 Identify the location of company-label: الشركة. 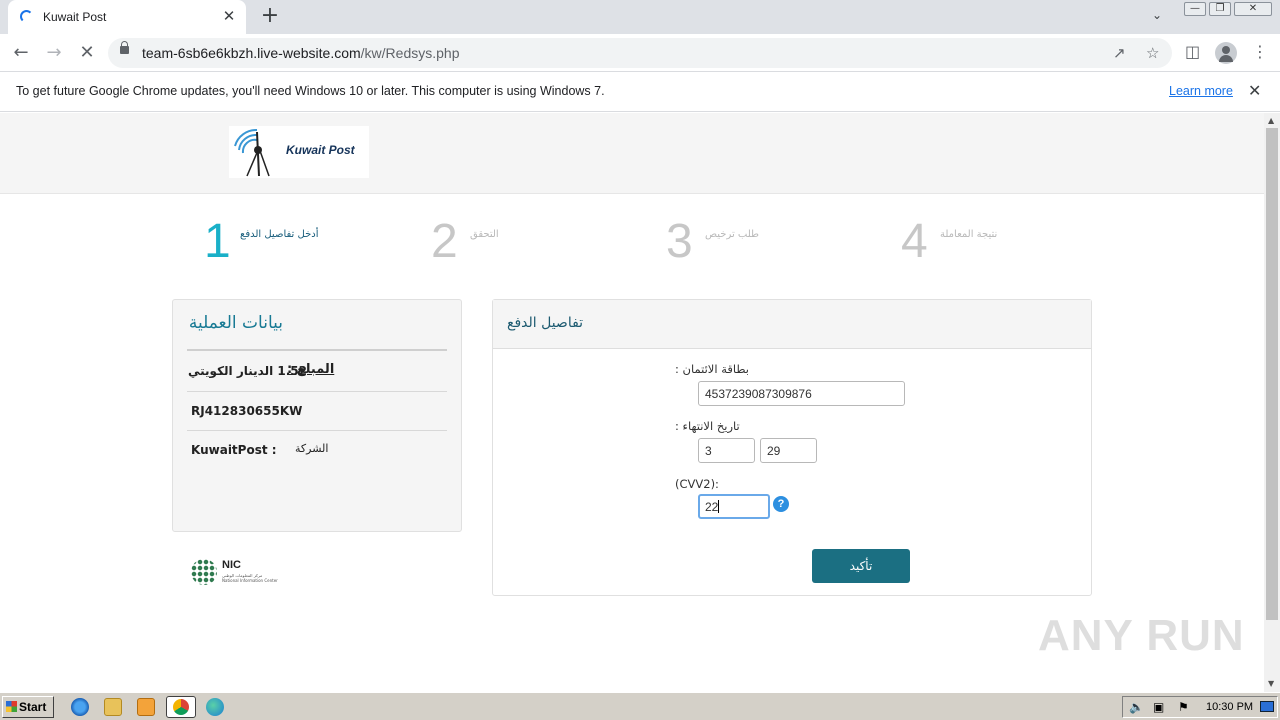
(312, 448).